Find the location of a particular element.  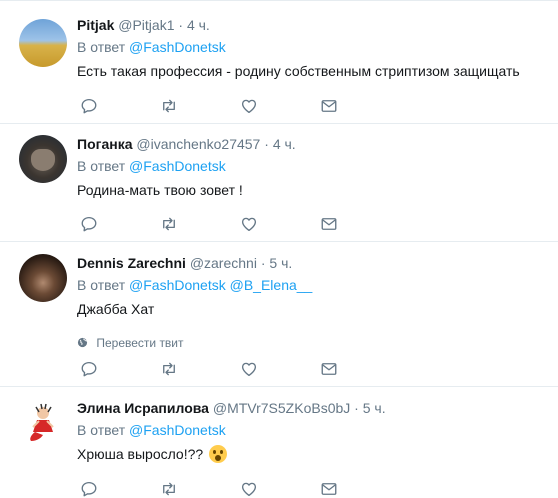

tweet-header: Элина Исрапилова @MTVr7S5ZKoBs0bJ · 5 ч. is located at coordinates (312, 408).